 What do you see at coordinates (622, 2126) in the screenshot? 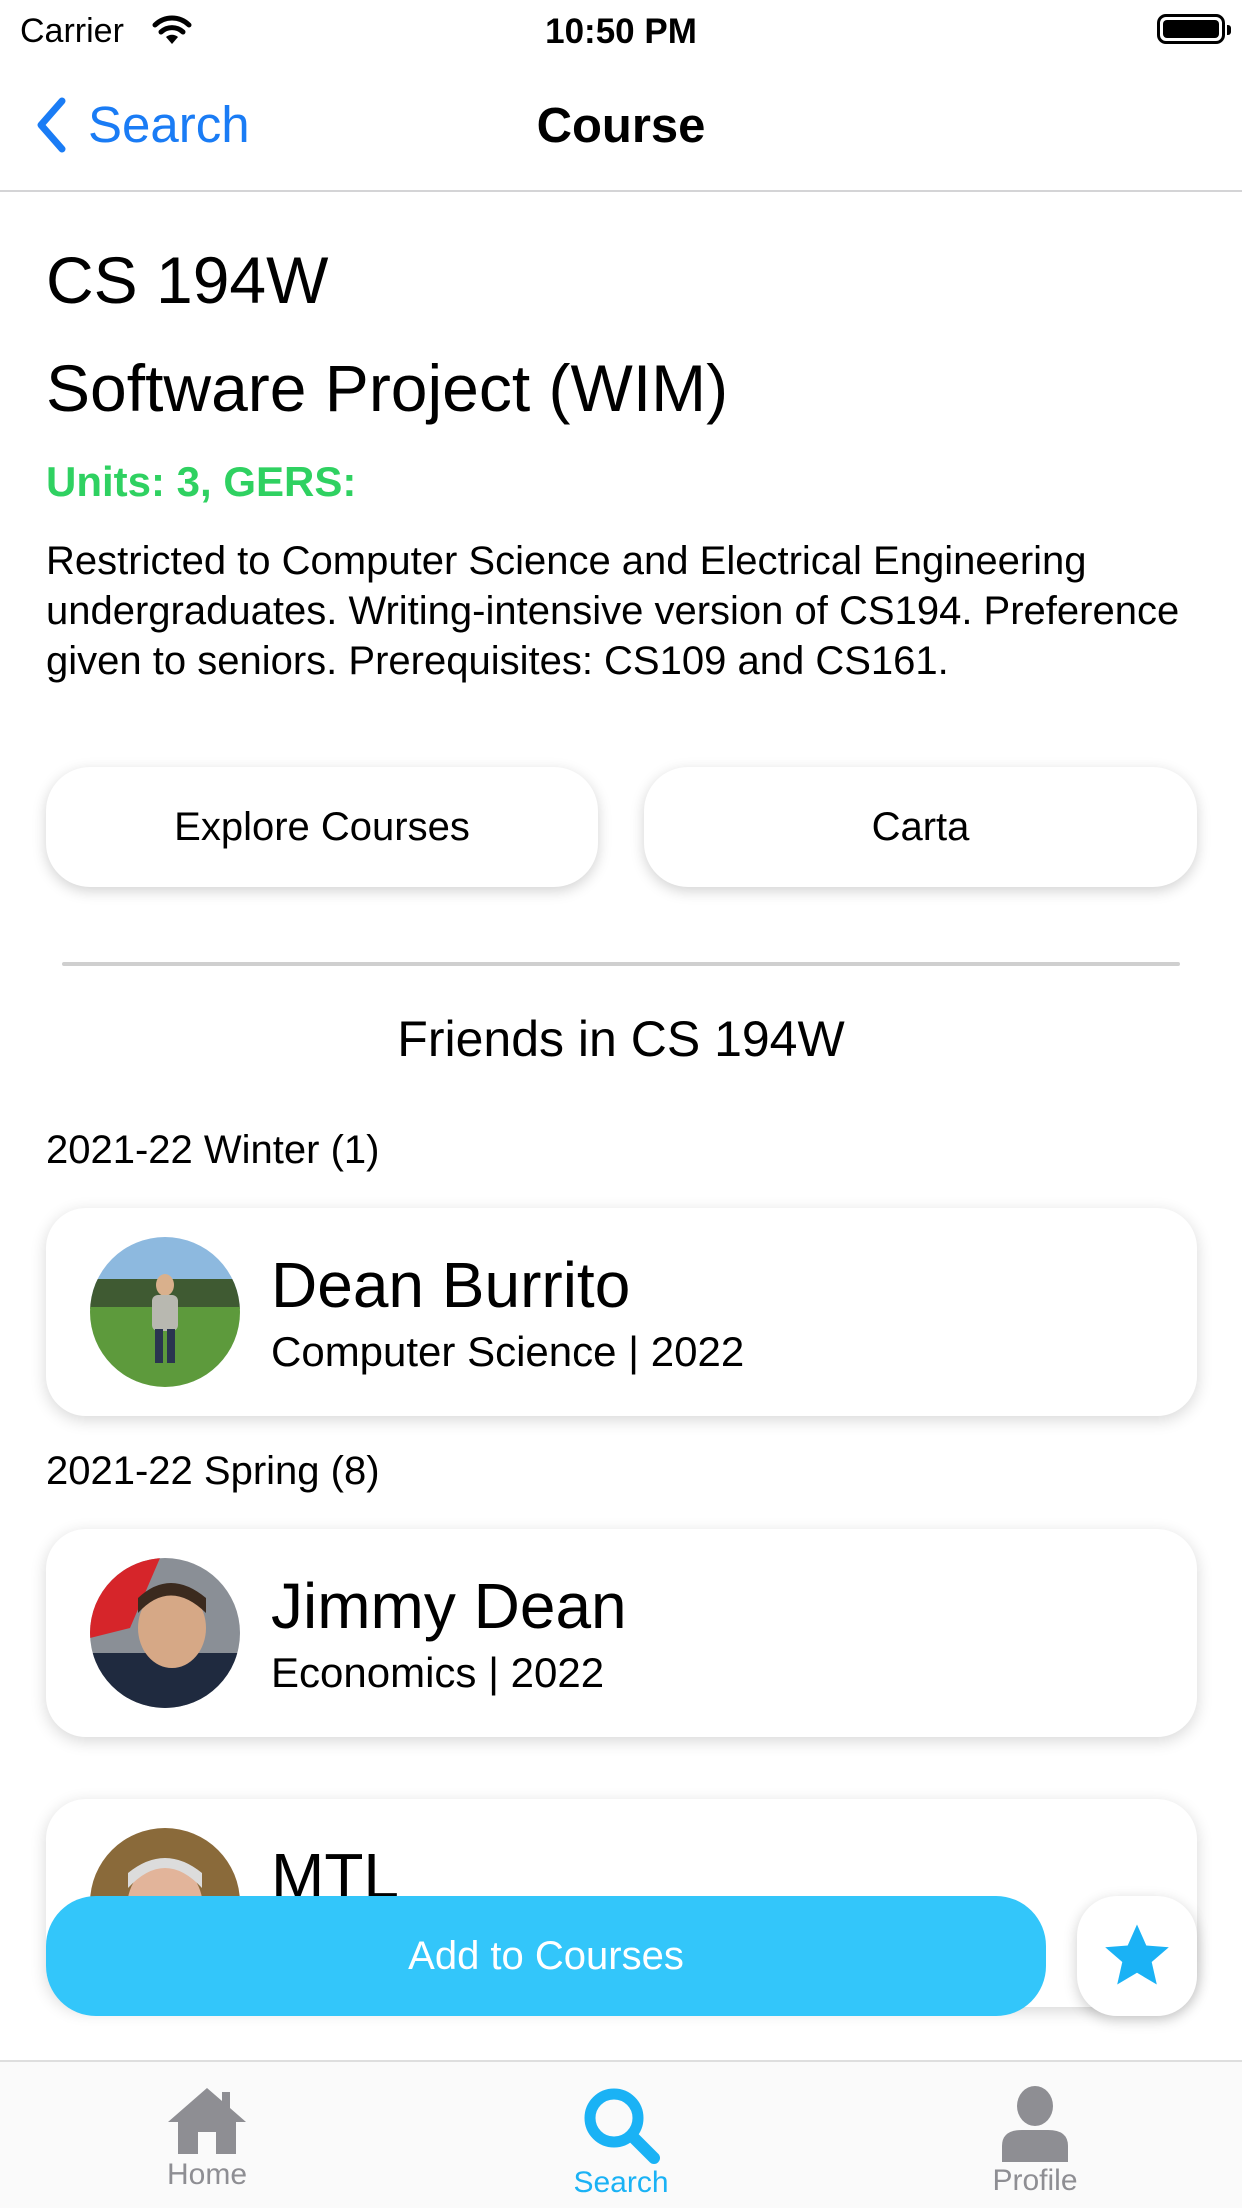
I see `search-icon` at bounding box center [622, 2126].